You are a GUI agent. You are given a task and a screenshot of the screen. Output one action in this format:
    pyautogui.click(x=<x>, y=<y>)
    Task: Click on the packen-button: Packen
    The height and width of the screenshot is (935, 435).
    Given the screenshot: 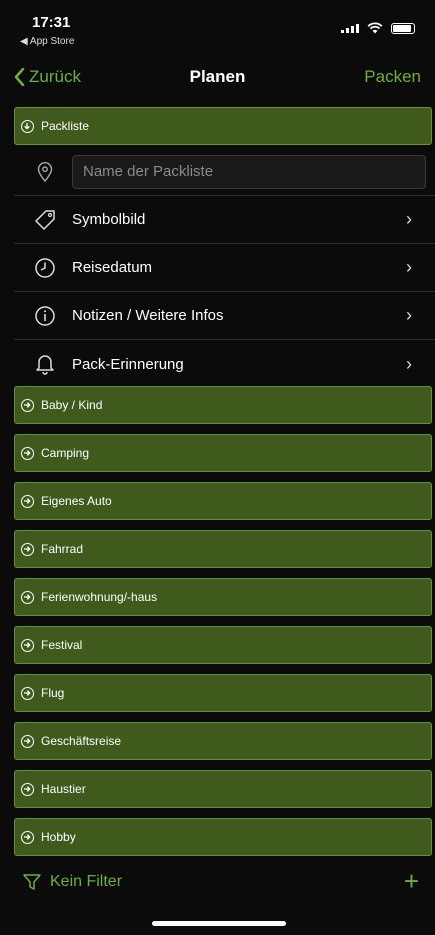 What is the action you would take?
    pyautogui.click(x=392, y=77)
    